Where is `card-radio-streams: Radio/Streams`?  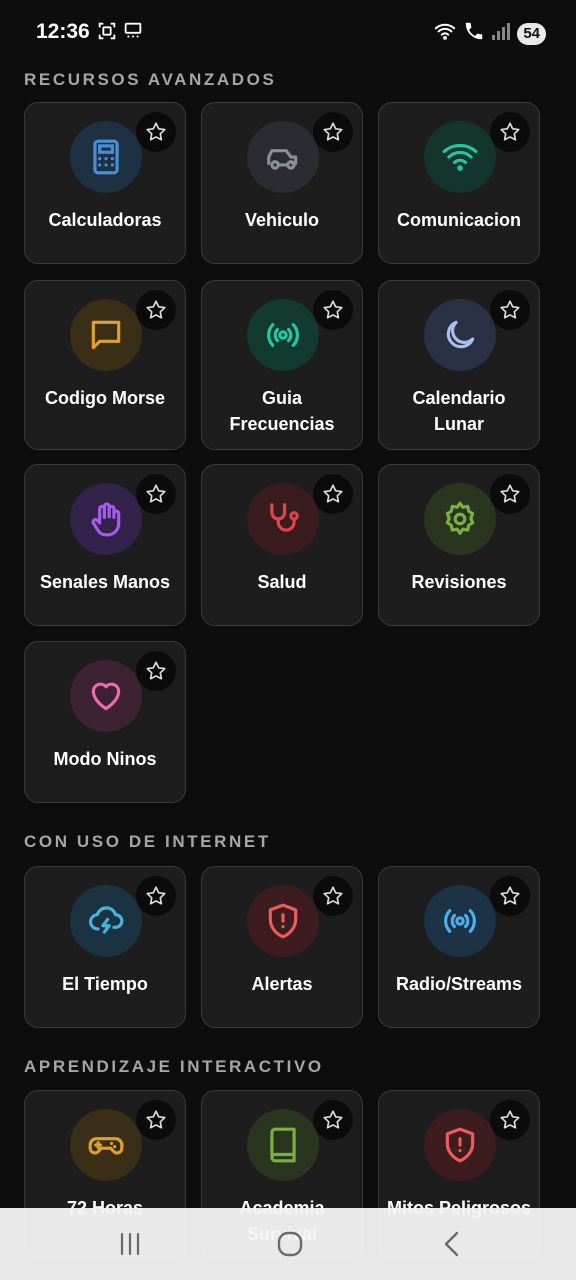 card-radio-streams: Radio/Streams is located at coordinates (459, 947).